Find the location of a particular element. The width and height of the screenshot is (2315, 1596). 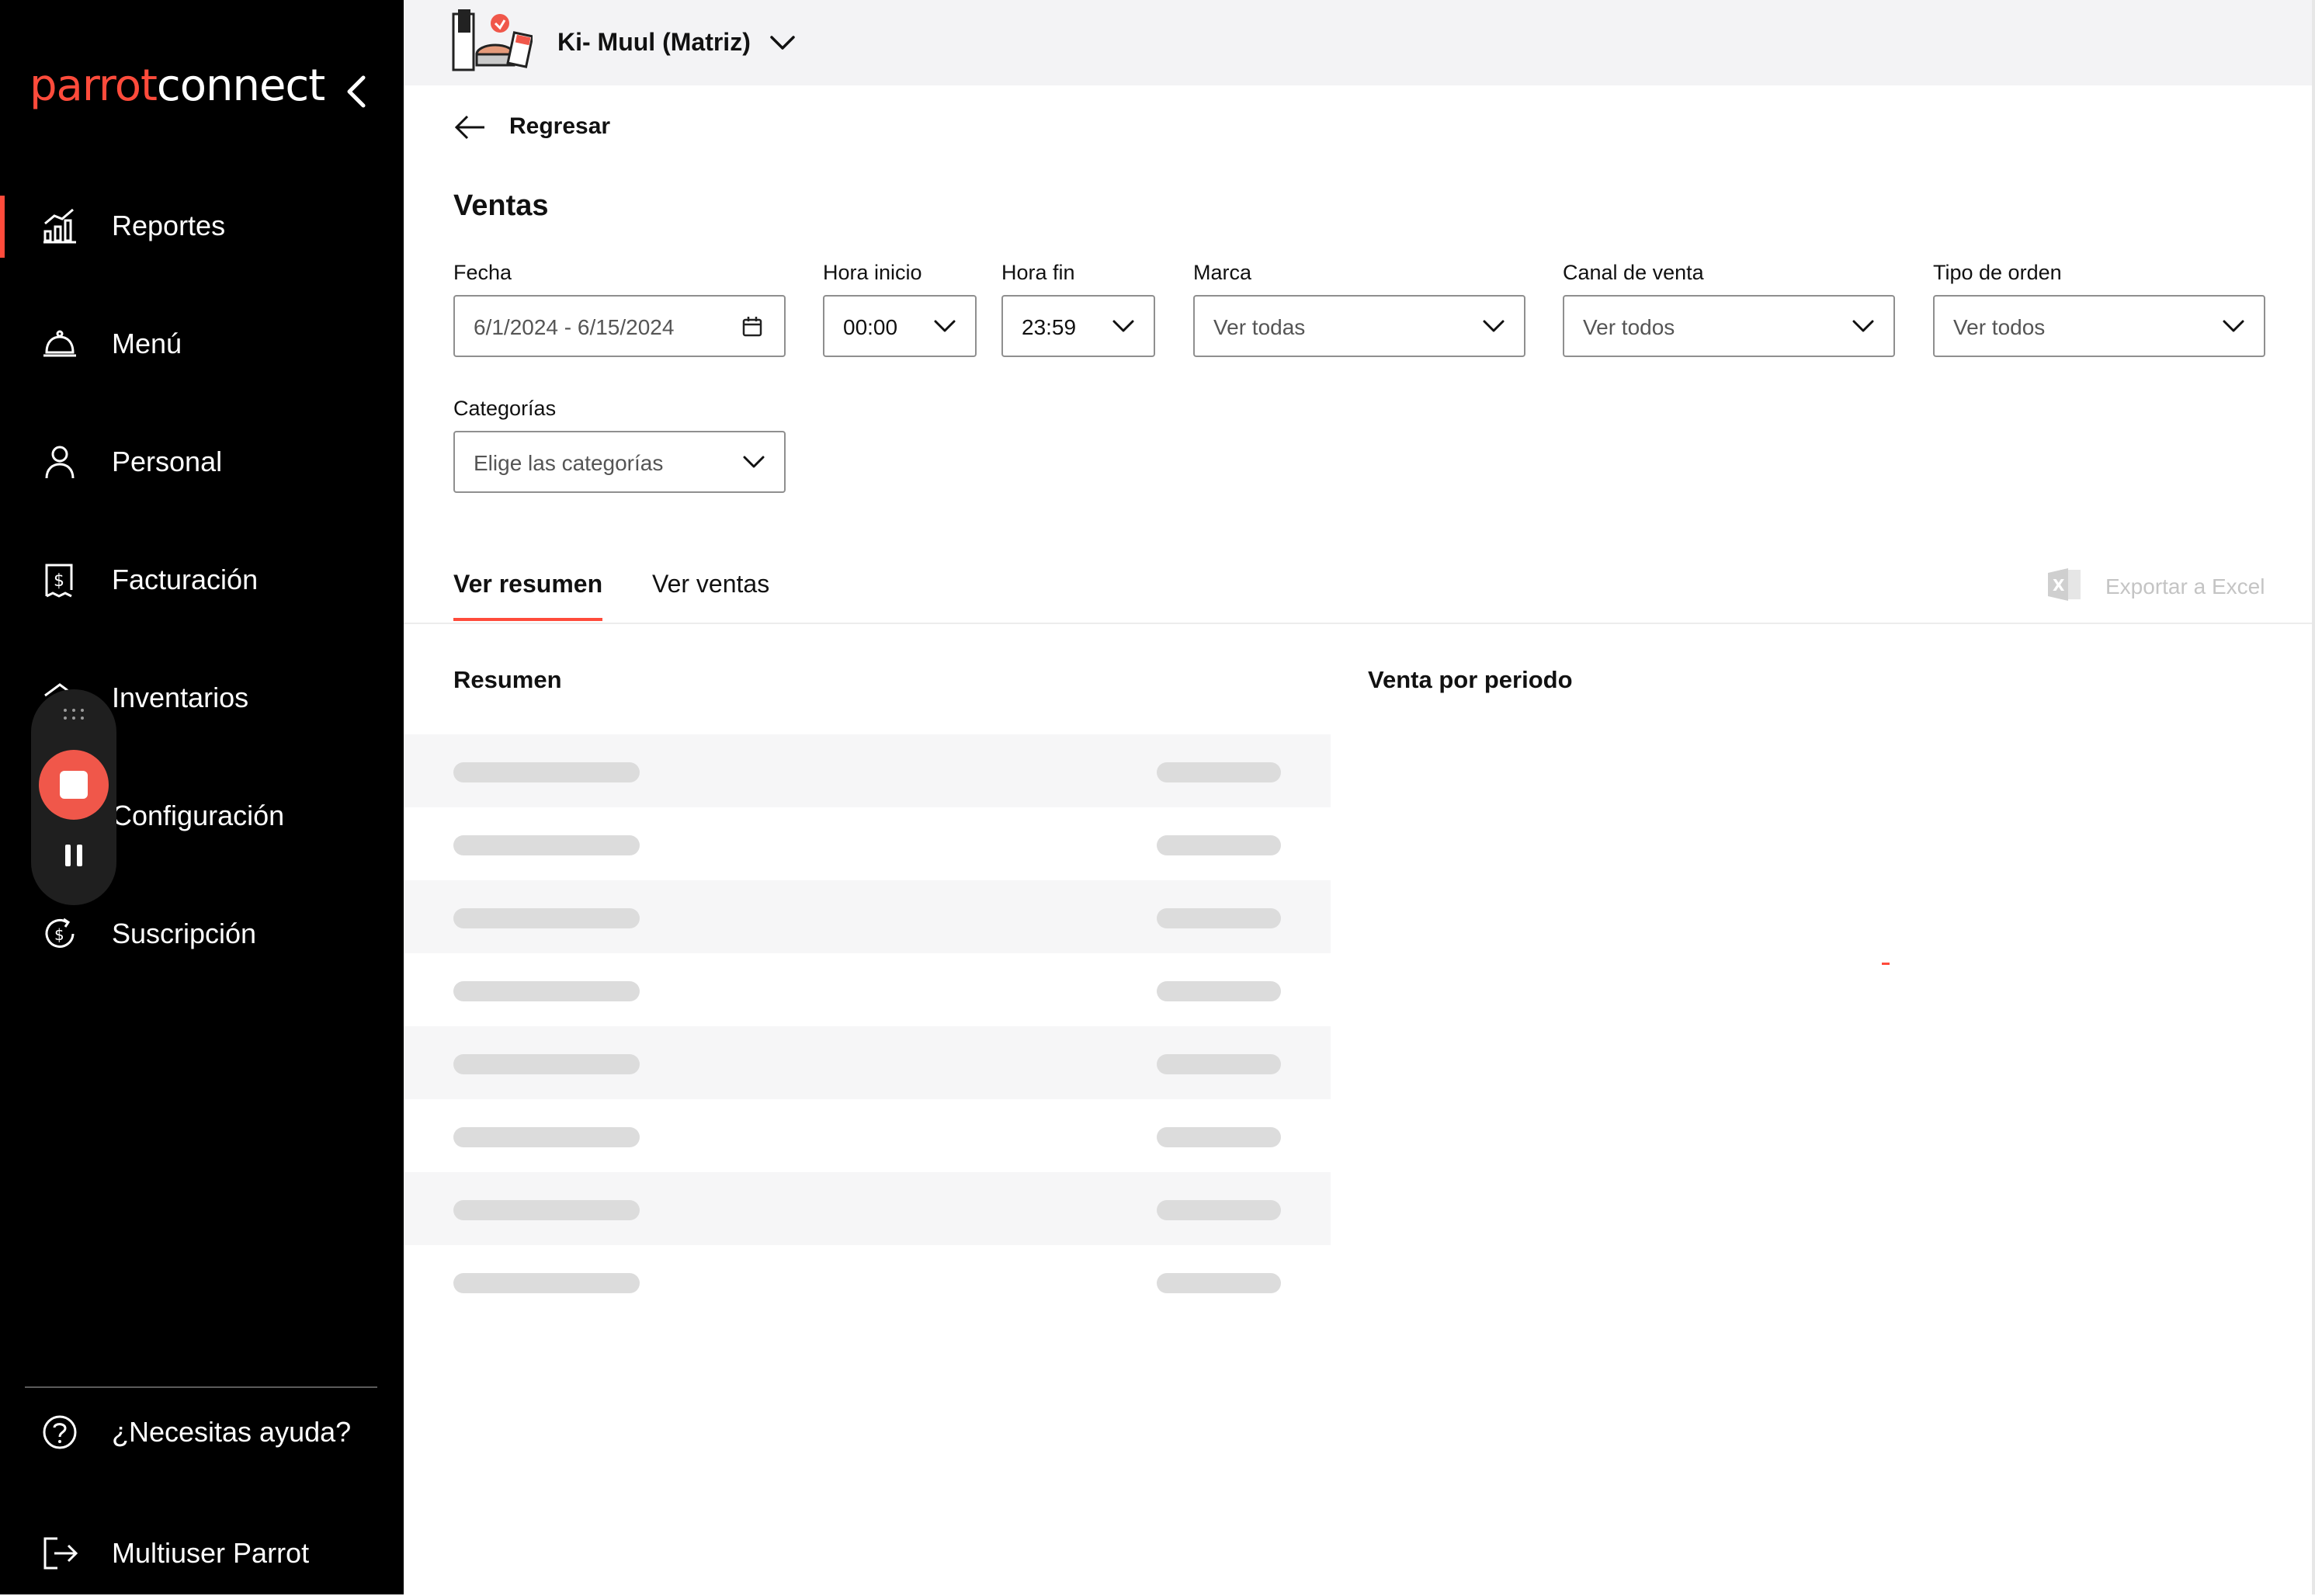

start-time-value: 00:00 is located at coordinates (870, 327).